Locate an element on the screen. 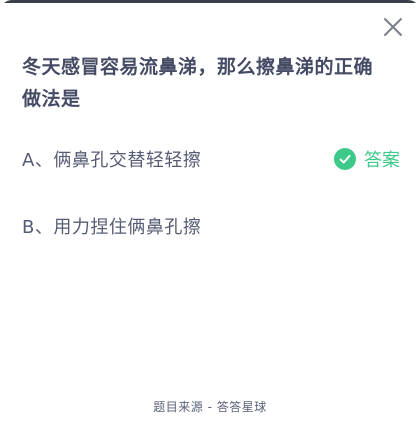 The width and height of the screenshot is (420, 439). top-edge is located at coordinates (210, 1).